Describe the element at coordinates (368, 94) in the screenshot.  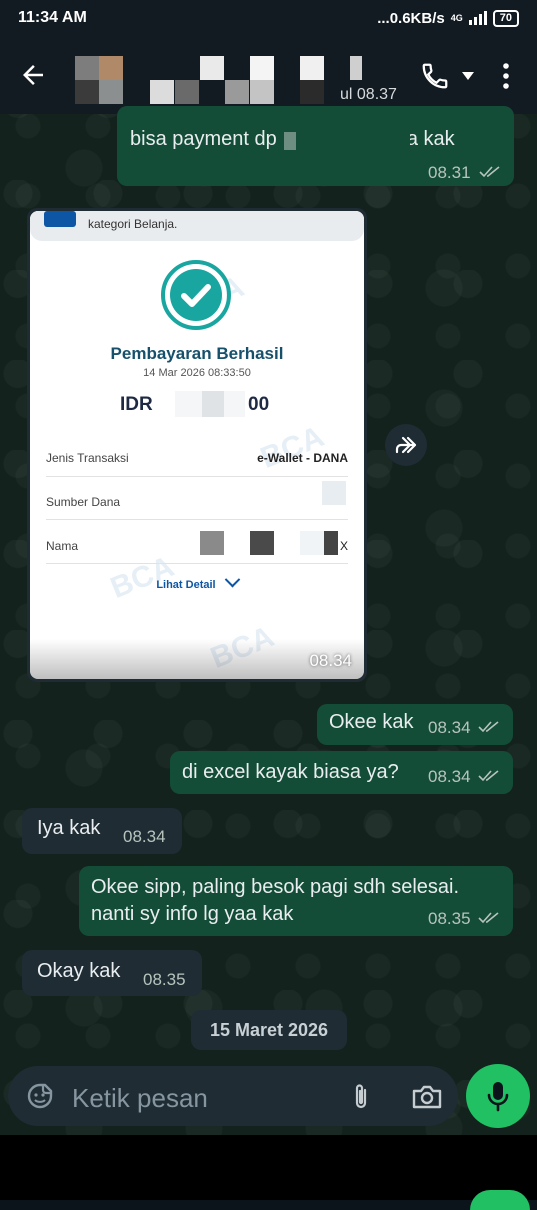
I see `last-seen-text: ul 08.37` at that location.